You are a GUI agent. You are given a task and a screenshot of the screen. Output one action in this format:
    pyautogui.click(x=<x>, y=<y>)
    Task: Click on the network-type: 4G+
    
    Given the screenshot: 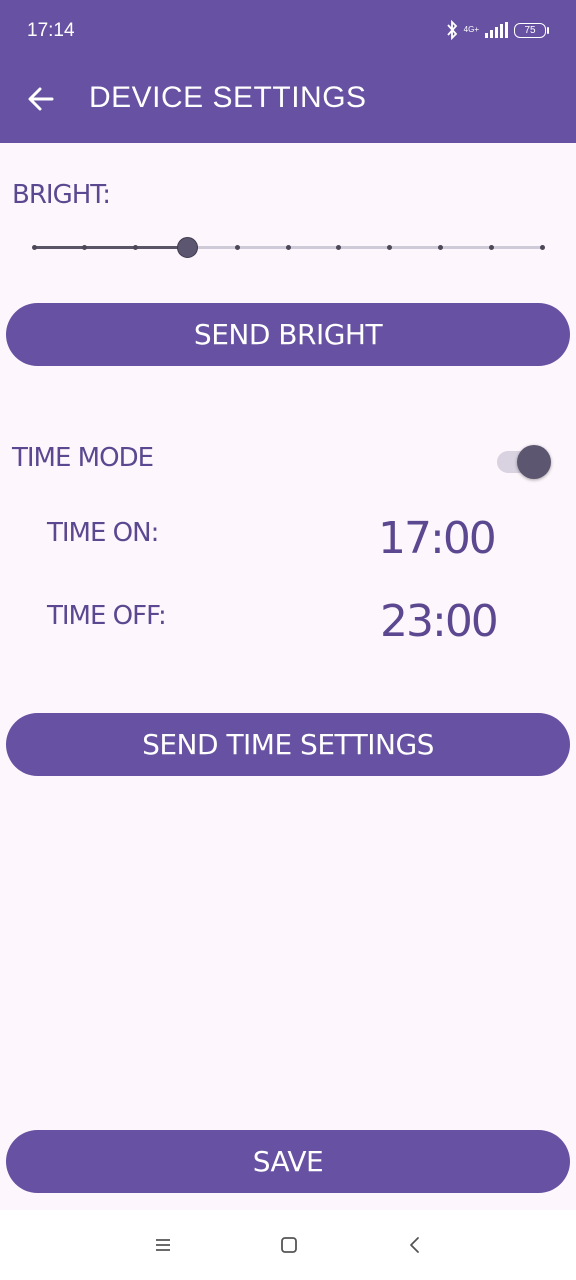 What is the action you would take?
    pyautogui.click(x=471, y=29)
    